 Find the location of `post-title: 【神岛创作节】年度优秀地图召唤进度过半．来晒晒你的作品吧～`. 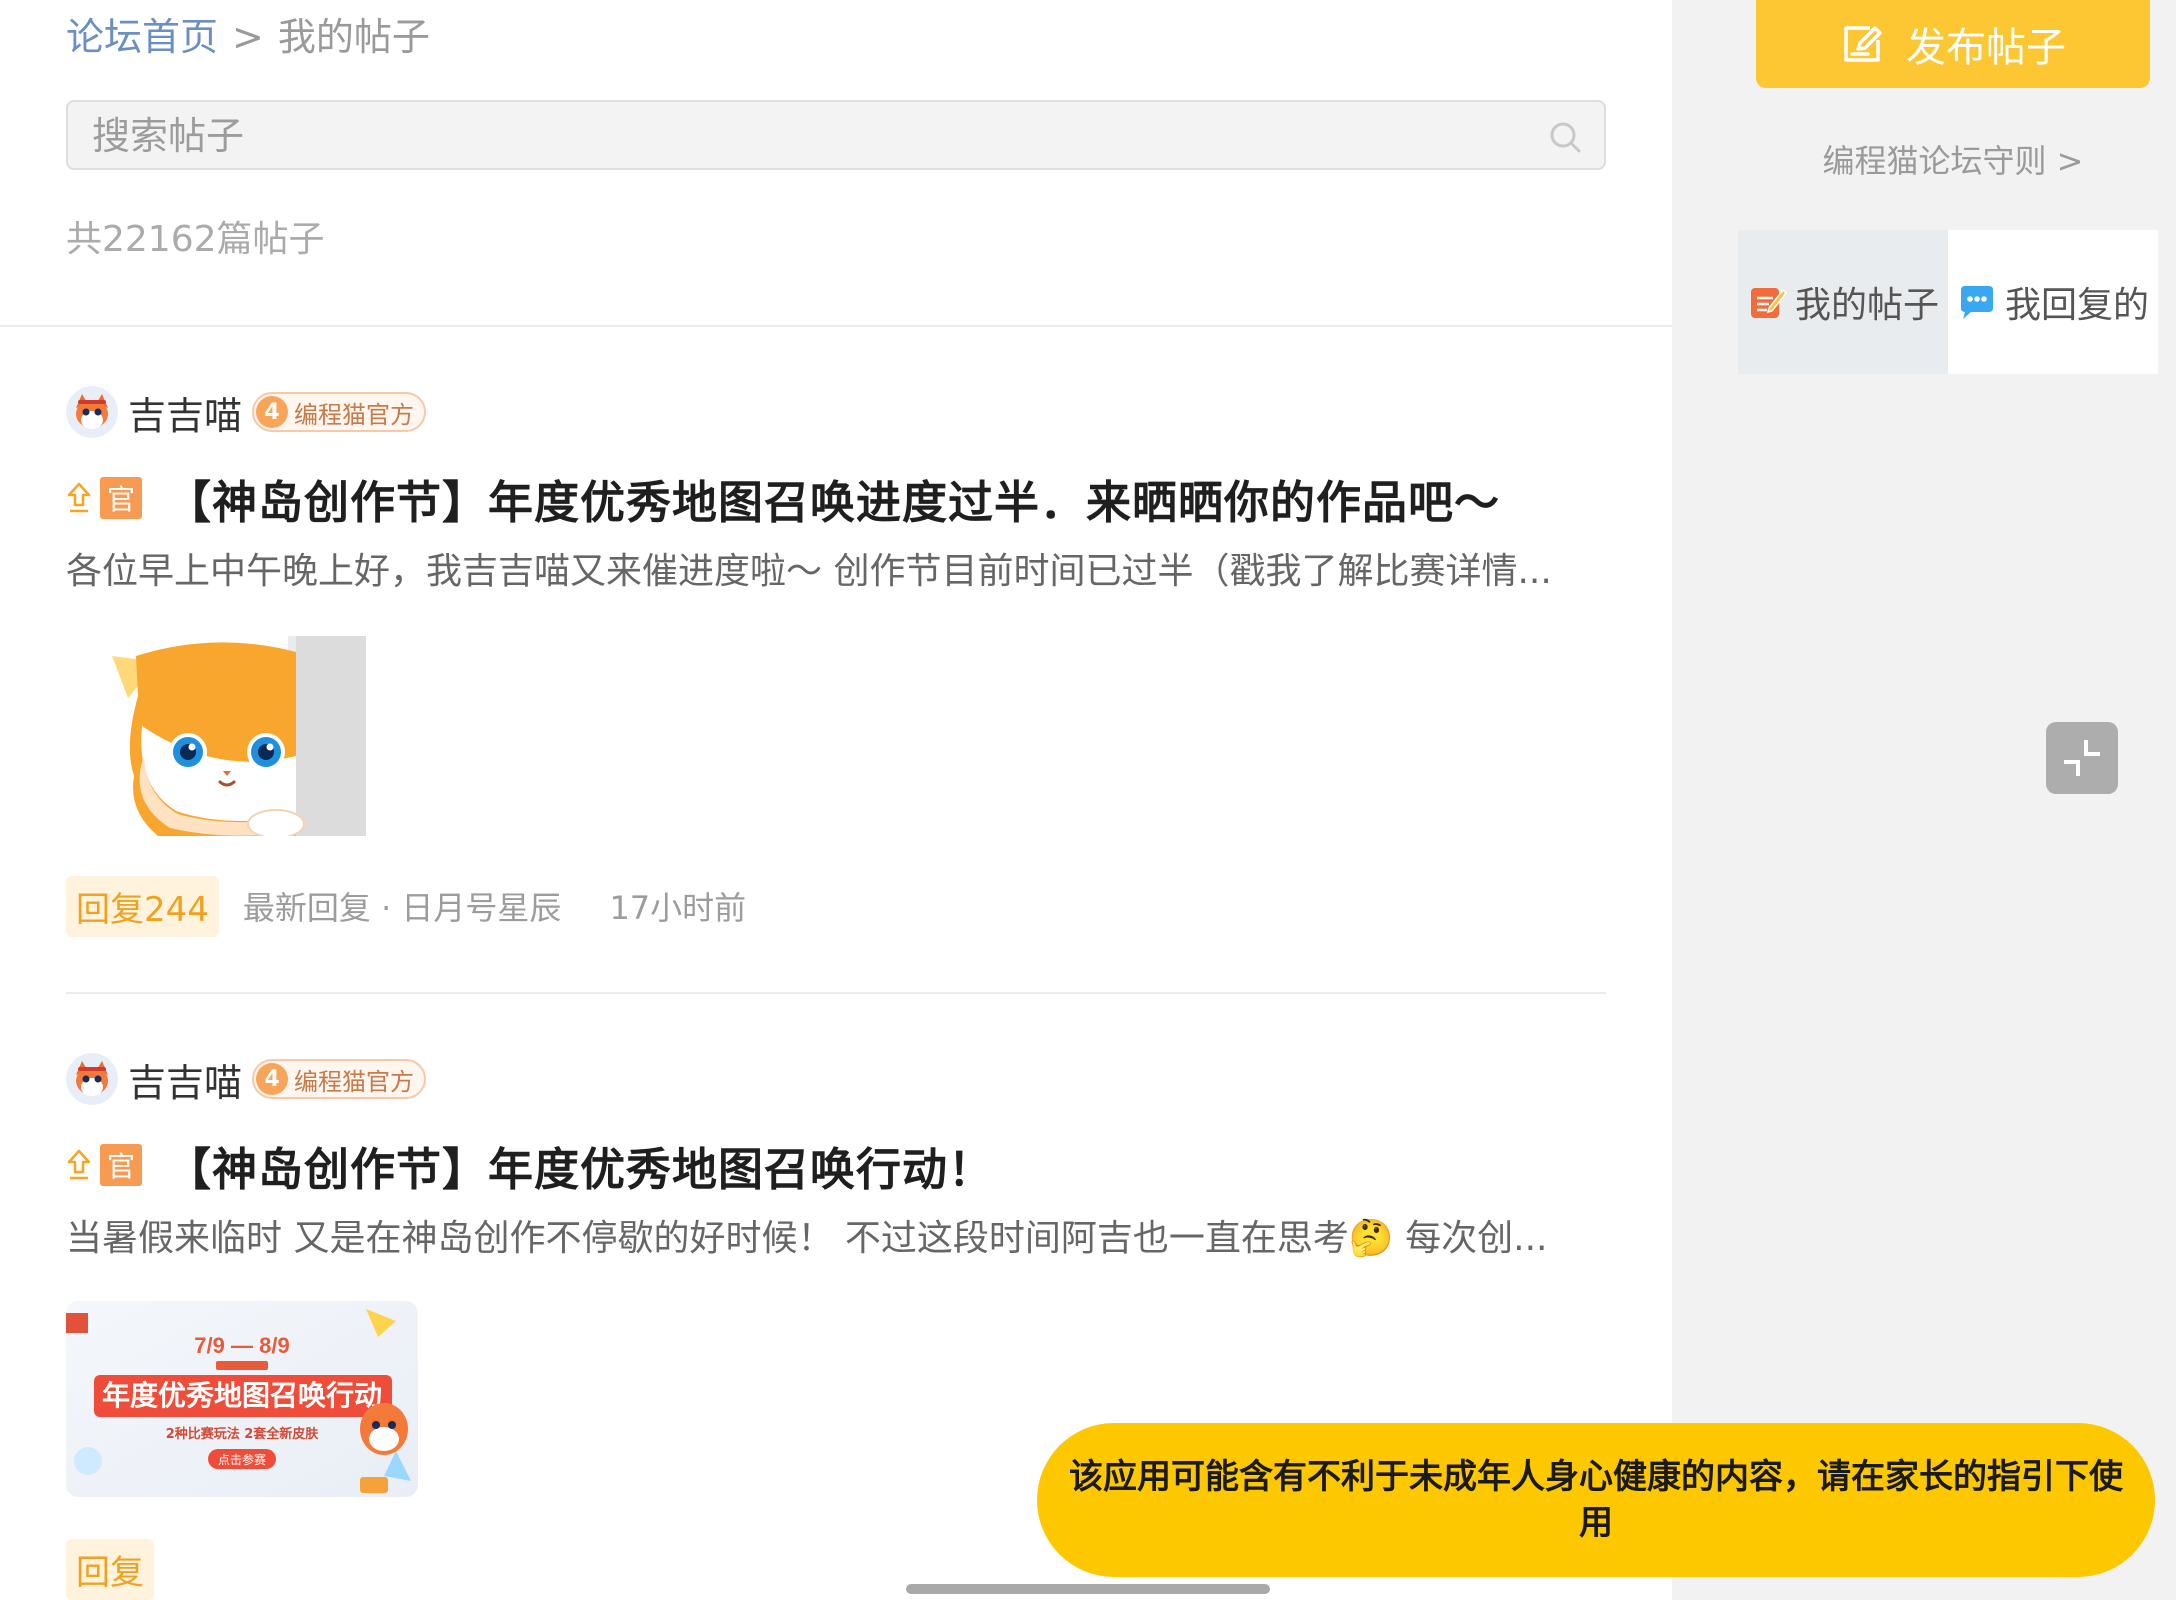

post-title: 【神岛创作节】年度优秀地图召唤进度过半．来晒晒你的作品吧～ is located at coordinates (833, 498).